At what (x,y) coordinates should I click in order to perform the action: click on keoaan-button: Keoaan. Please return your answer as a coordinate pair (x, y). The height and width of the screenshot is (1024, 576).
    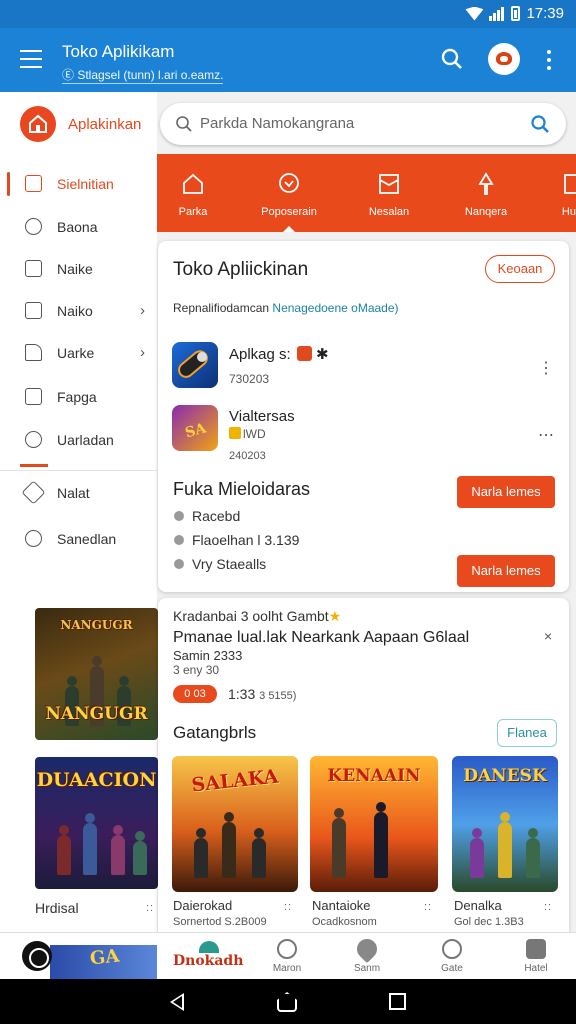
    Looking at the image, I should click on (520, 269).